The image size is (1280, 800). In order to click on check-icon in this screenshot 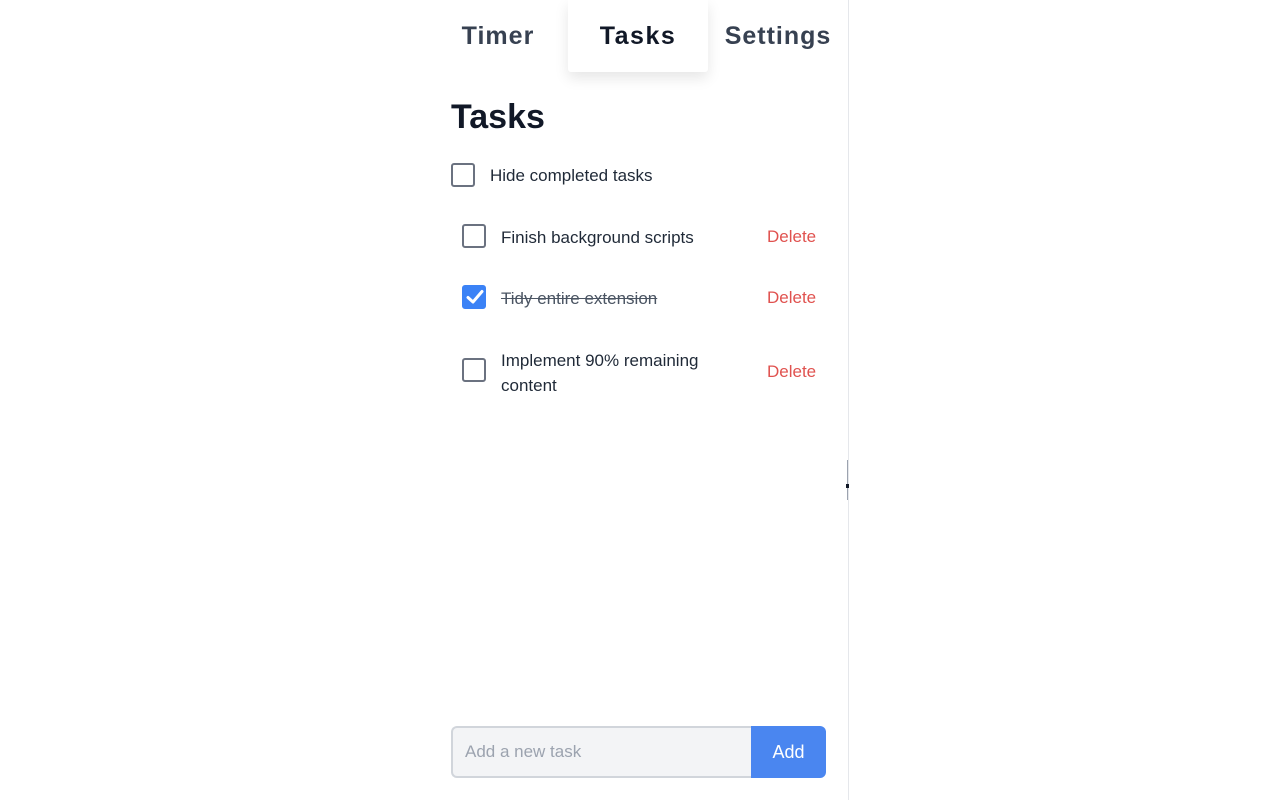, I will do `click(475, 297)`.